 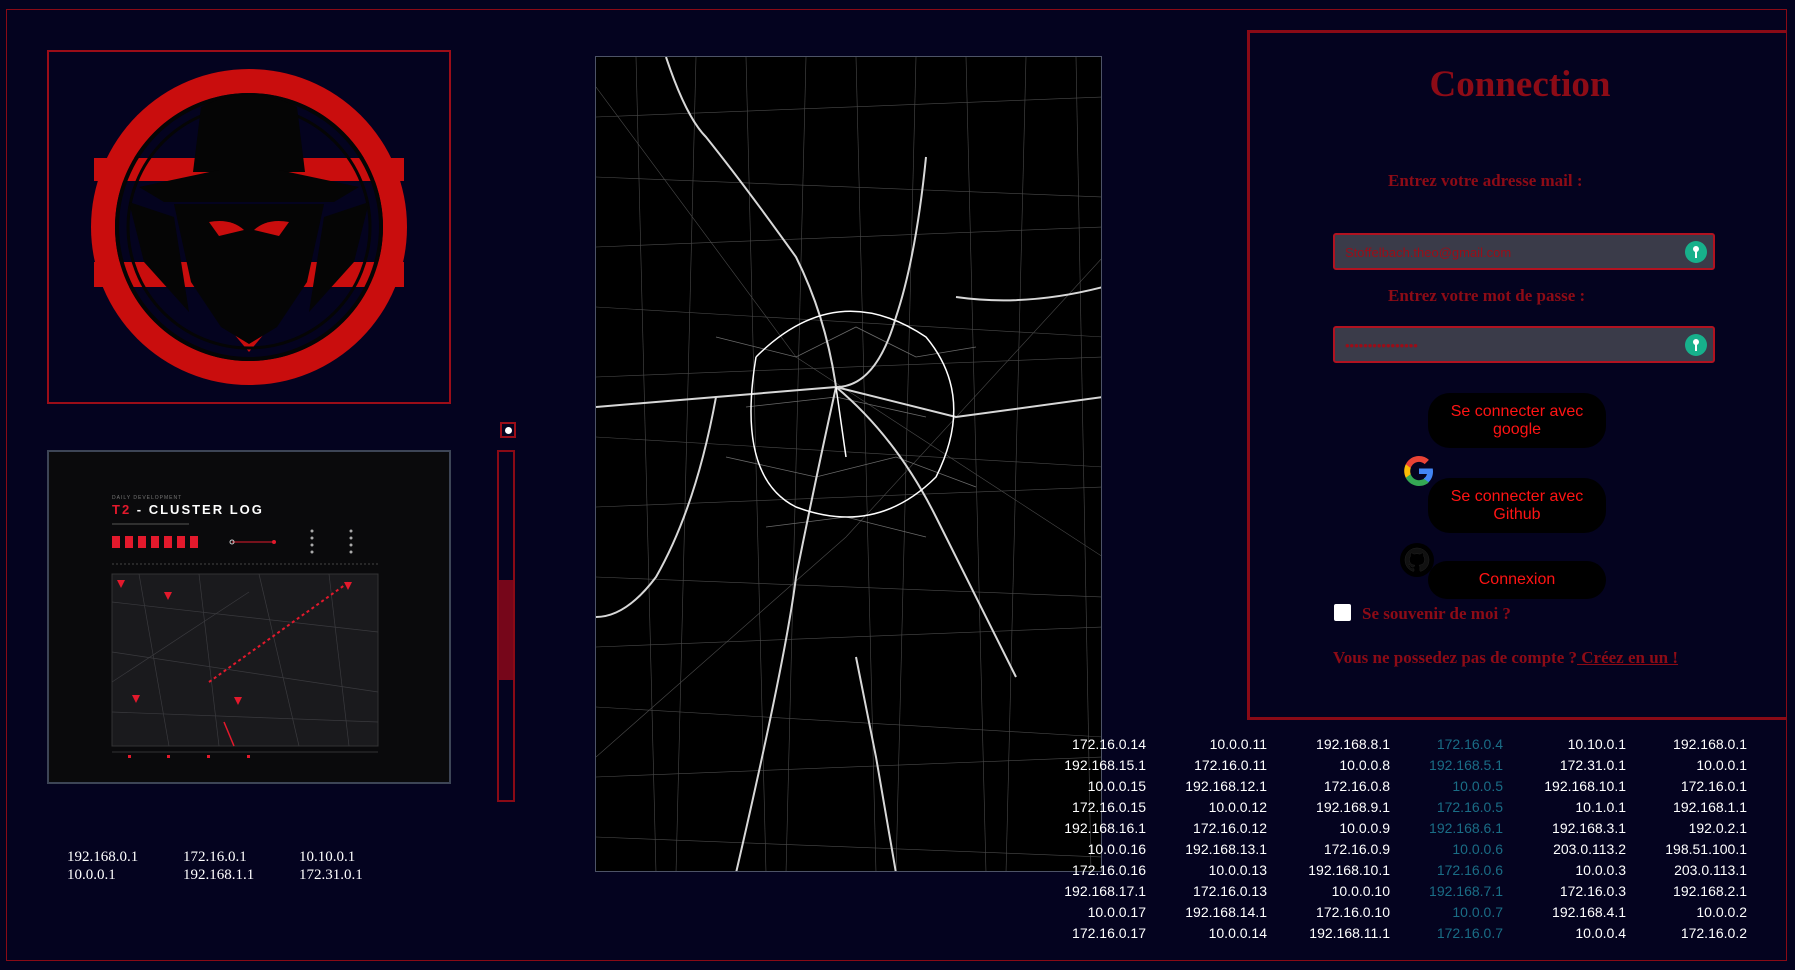 I want to click on google-login-button: Se connecter avec google, so click(x=1517, y=420).